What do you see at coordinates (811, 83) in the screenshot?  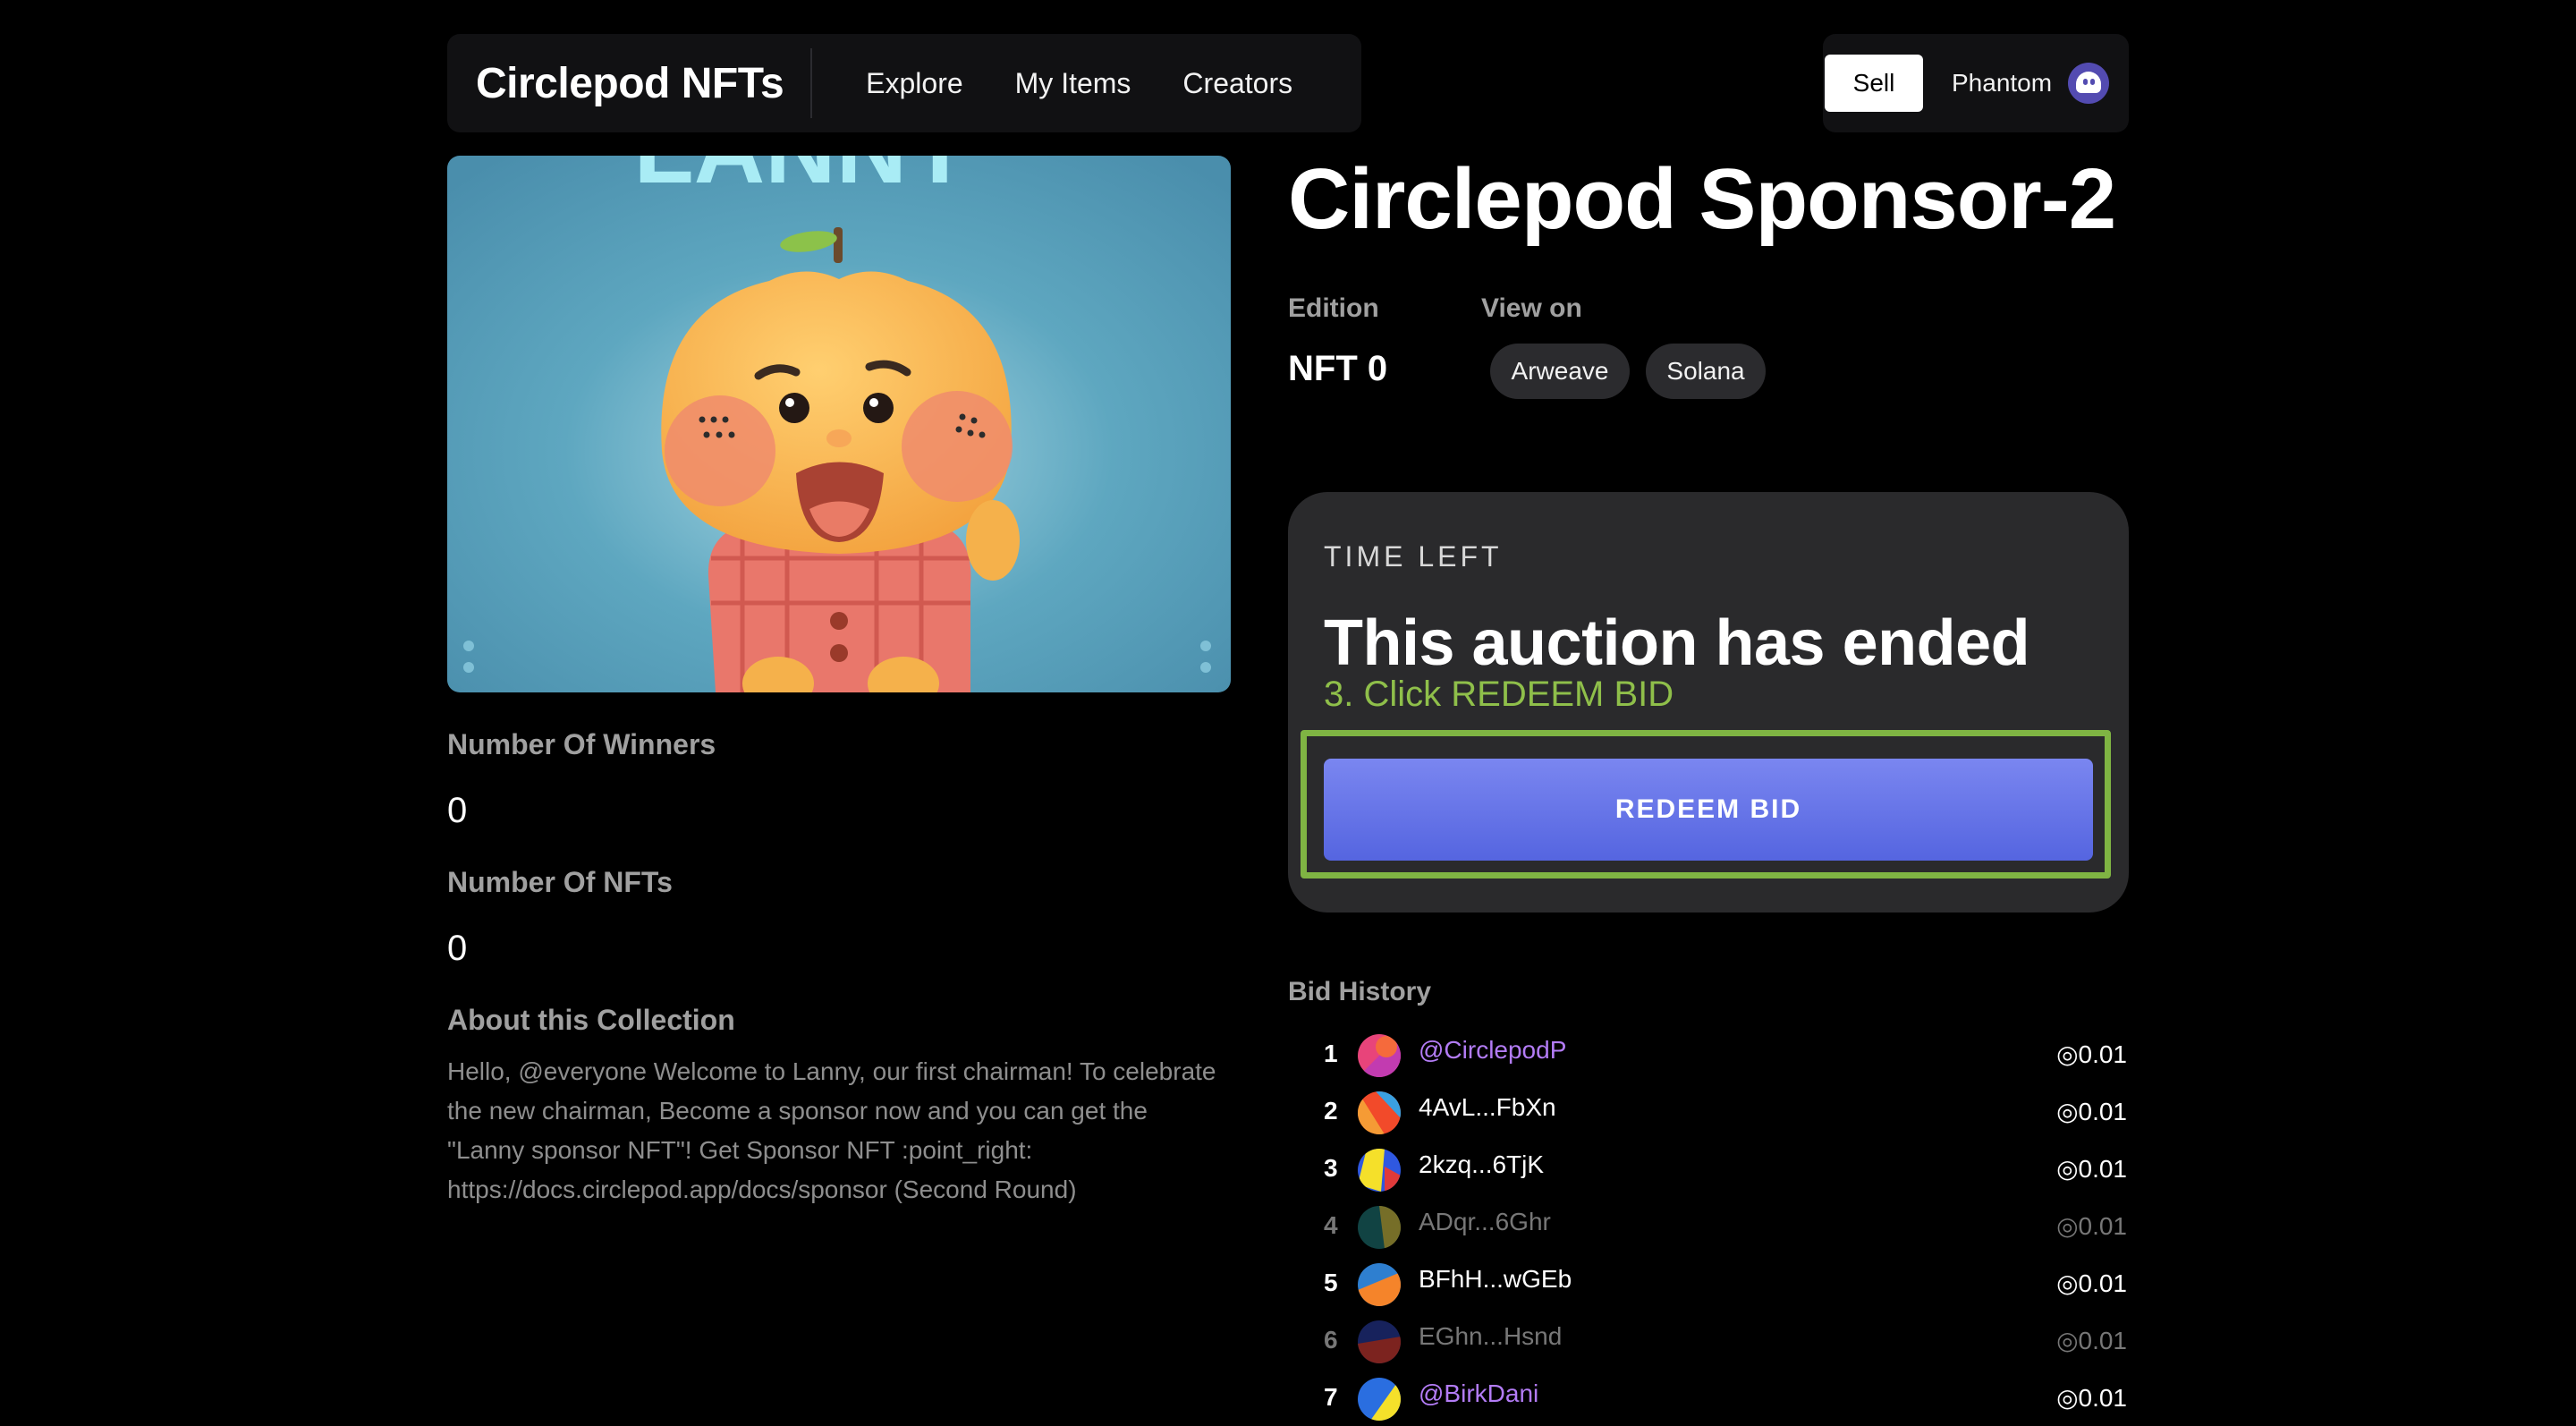 I see `nav-divider` at bounding box center [811, 83].